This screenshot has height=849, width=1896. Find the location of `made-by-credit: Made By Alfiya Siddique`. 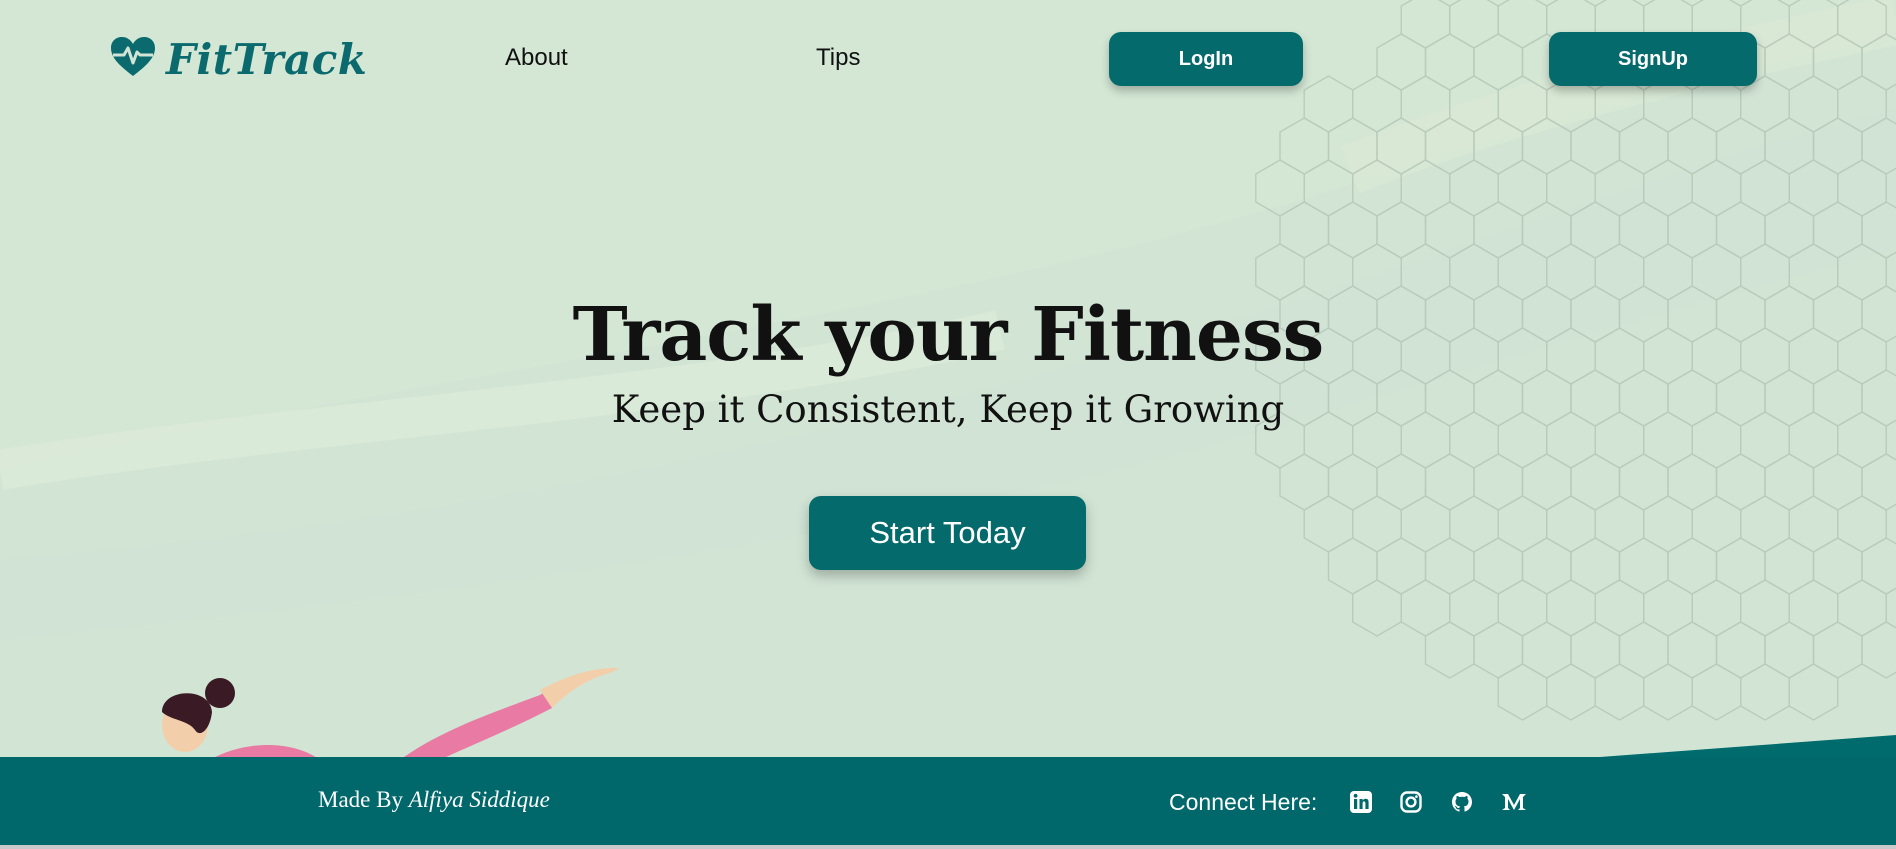

made-by-credit: Made By Alfiya Siddique is located at coordinates (434, 800).